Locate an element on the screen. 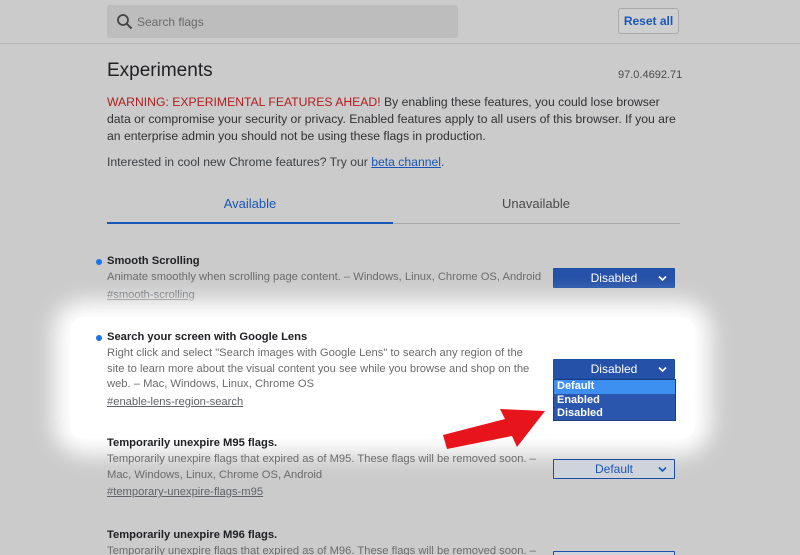  top-bar: Reset all is located at coordinates (400, 22).